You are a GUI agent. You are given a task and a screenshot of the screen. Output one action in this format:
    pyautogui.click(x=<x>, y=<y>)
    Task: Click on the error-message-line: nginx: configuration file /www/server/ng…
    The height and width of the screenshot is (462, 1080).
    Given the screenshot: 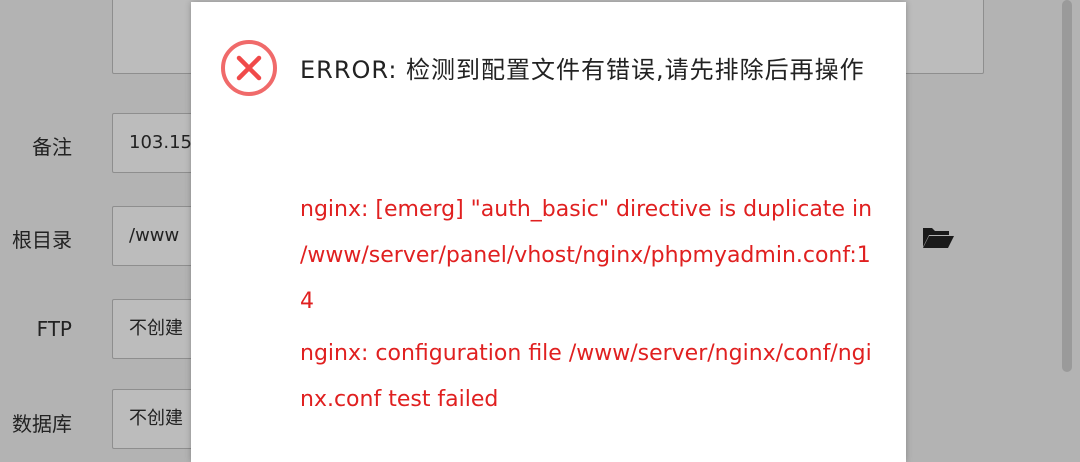 What is the action you would take?
    pyautogui.click(x=586, y=376)
    